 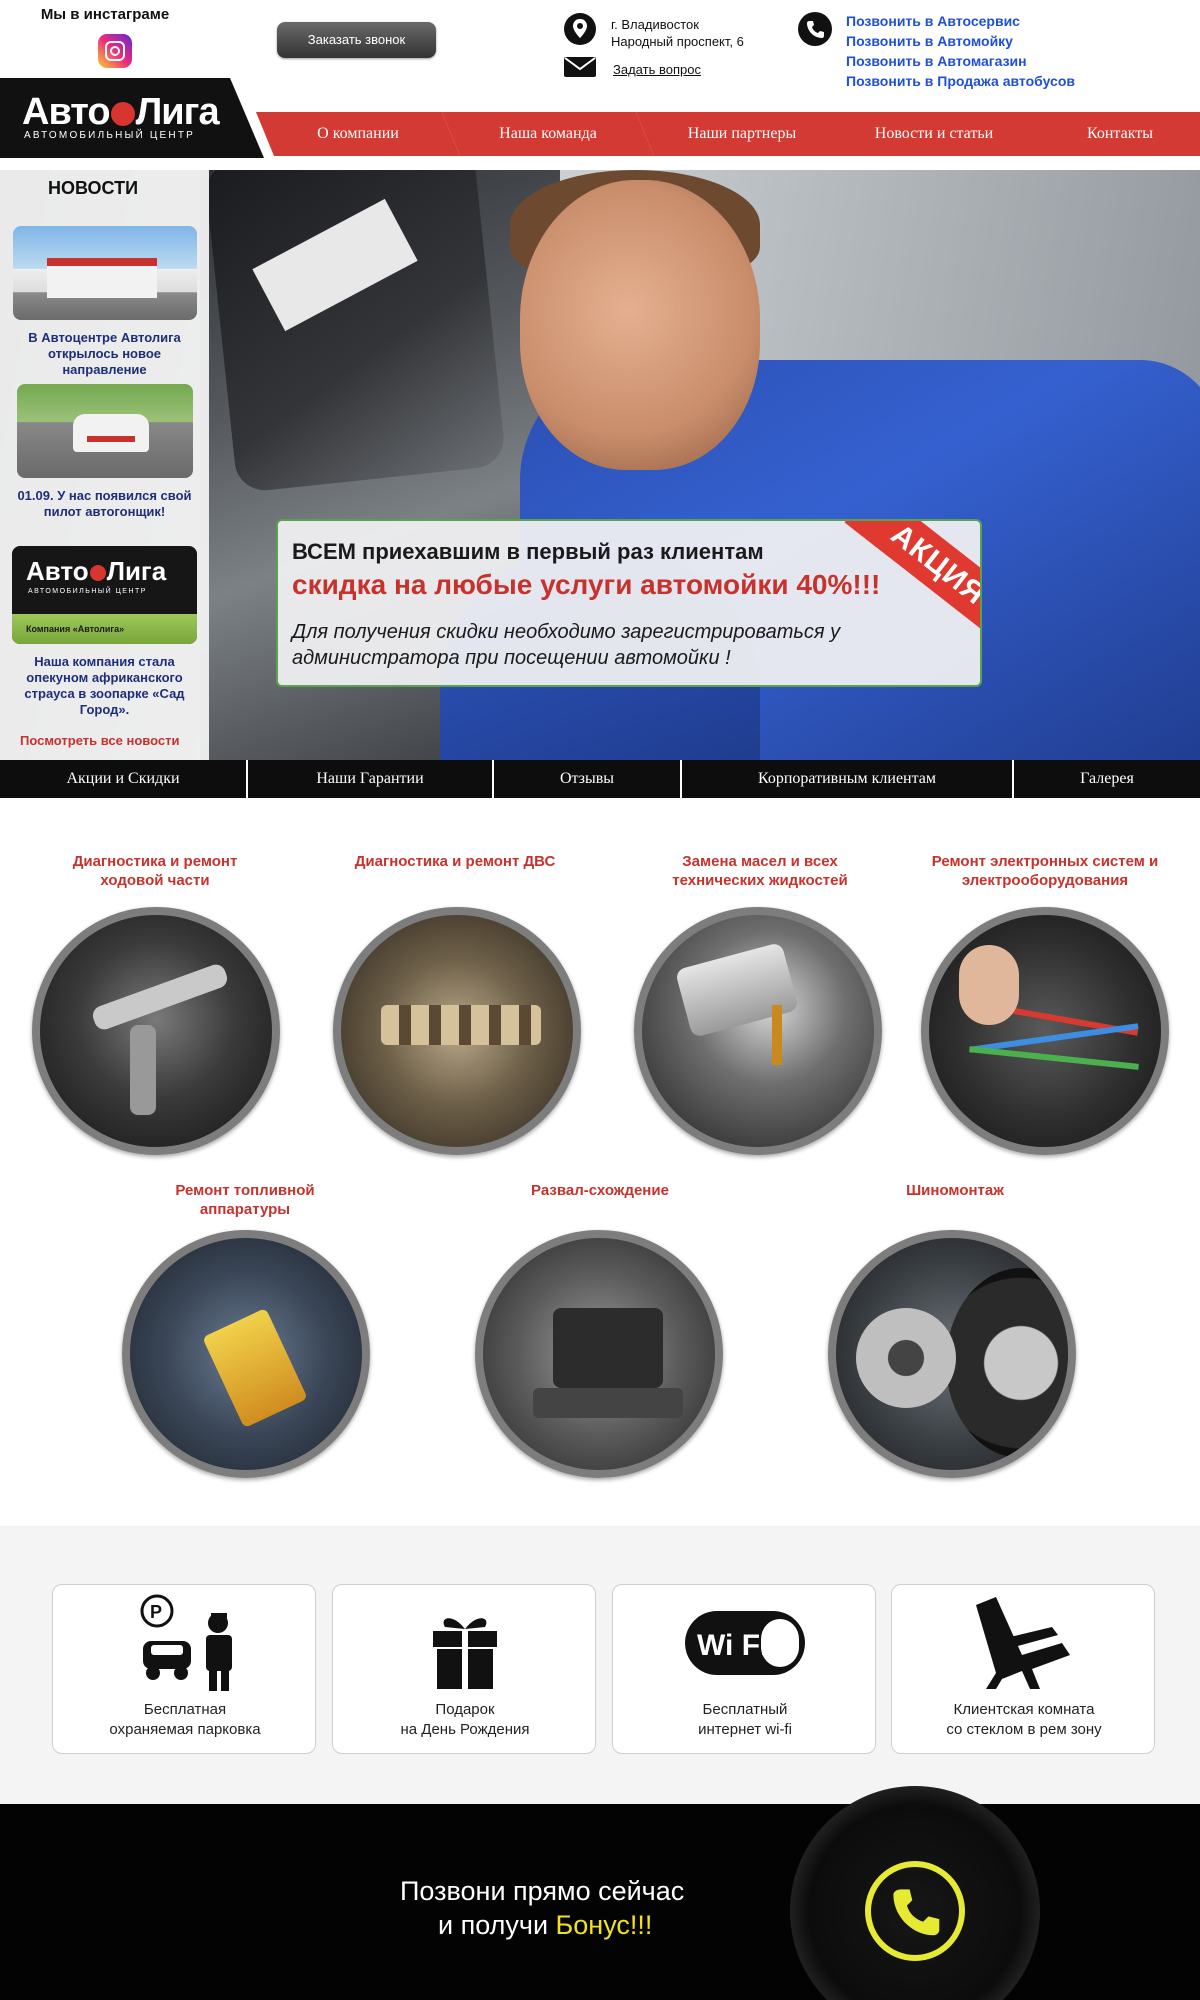 I want to click on feature-card-wifi: Wi Fi Бесплатный интернет wi-fi, so click(x=744, y=1669).